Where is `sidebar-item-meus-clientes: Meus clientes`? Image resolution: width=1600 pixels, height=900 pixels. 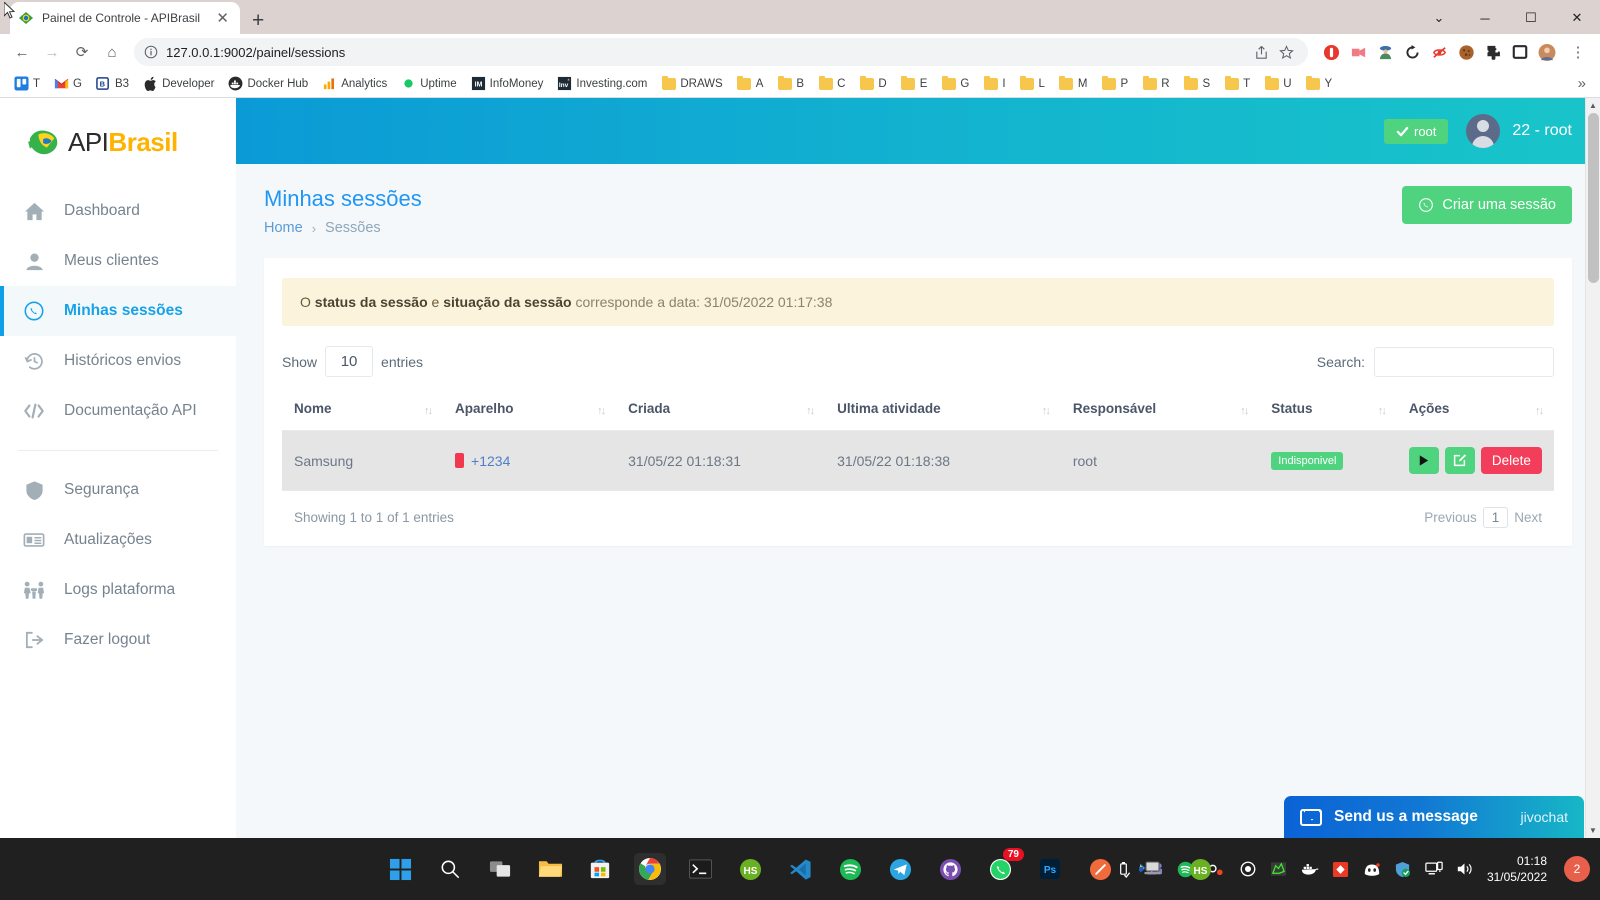
sidebar-item-meus-clientes: Meus clientes is located at coordinates (118, 261).